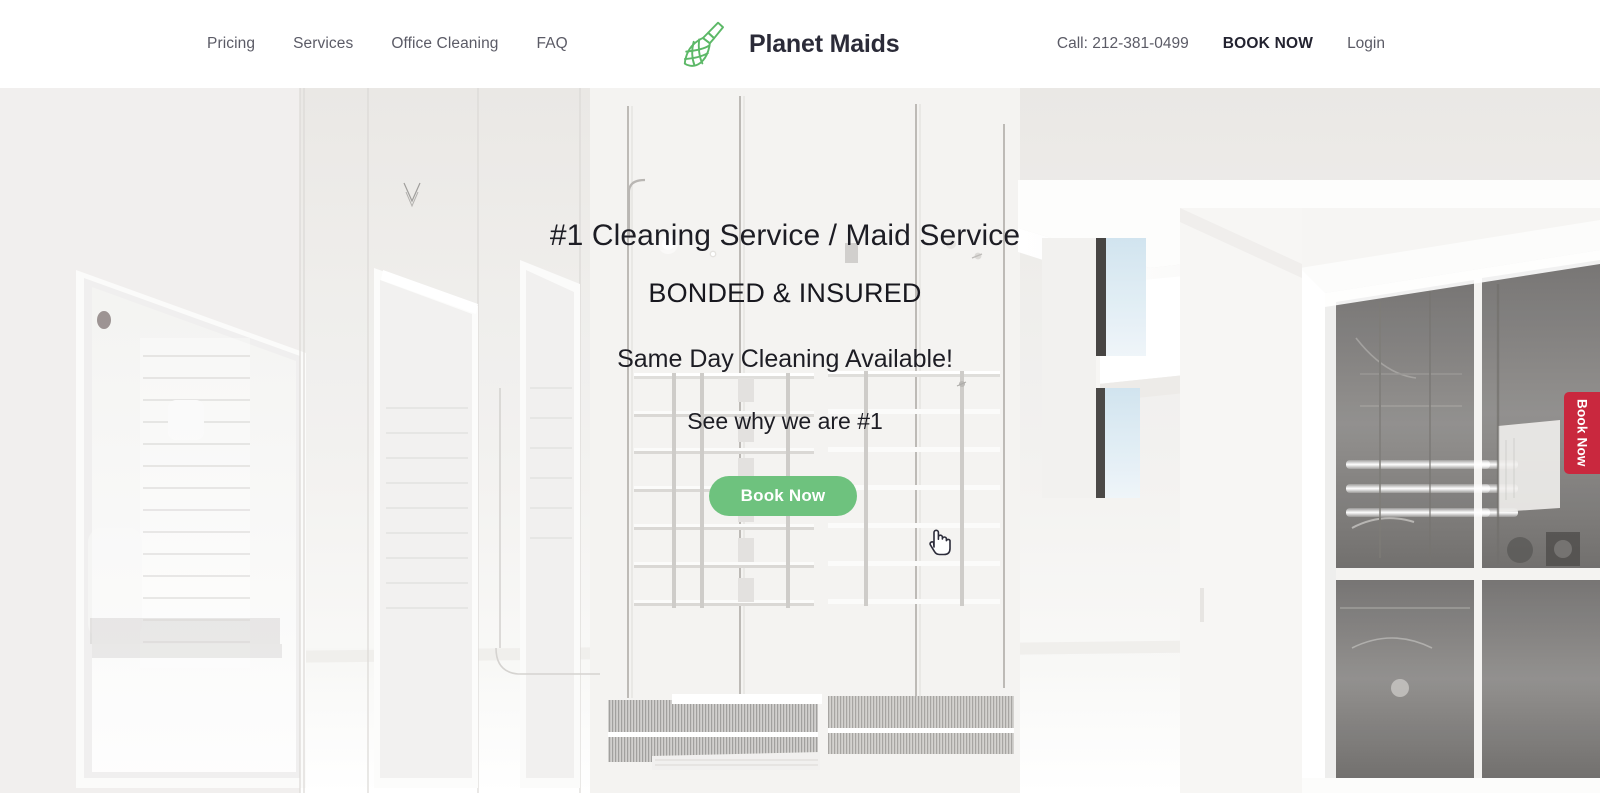 The width and height of the screenshot is (1600, 793). Describe the element at coordinates (552, 44) in the screenshot. I see `nav-link-faq: FAQ` at that location.